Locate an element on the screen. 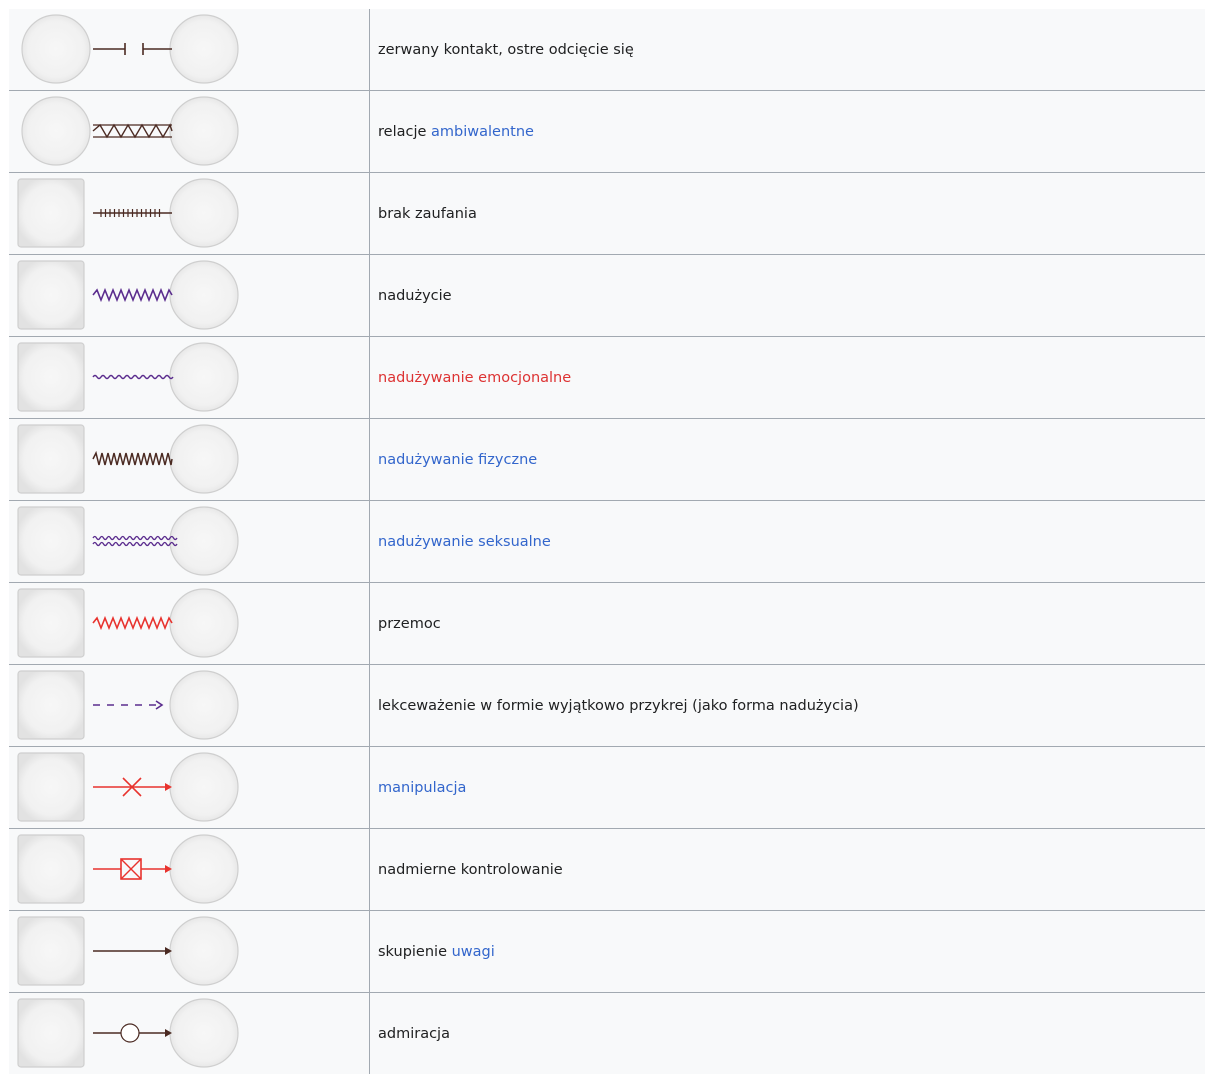  description-link: uwagi is located at coordinates (473, 952).